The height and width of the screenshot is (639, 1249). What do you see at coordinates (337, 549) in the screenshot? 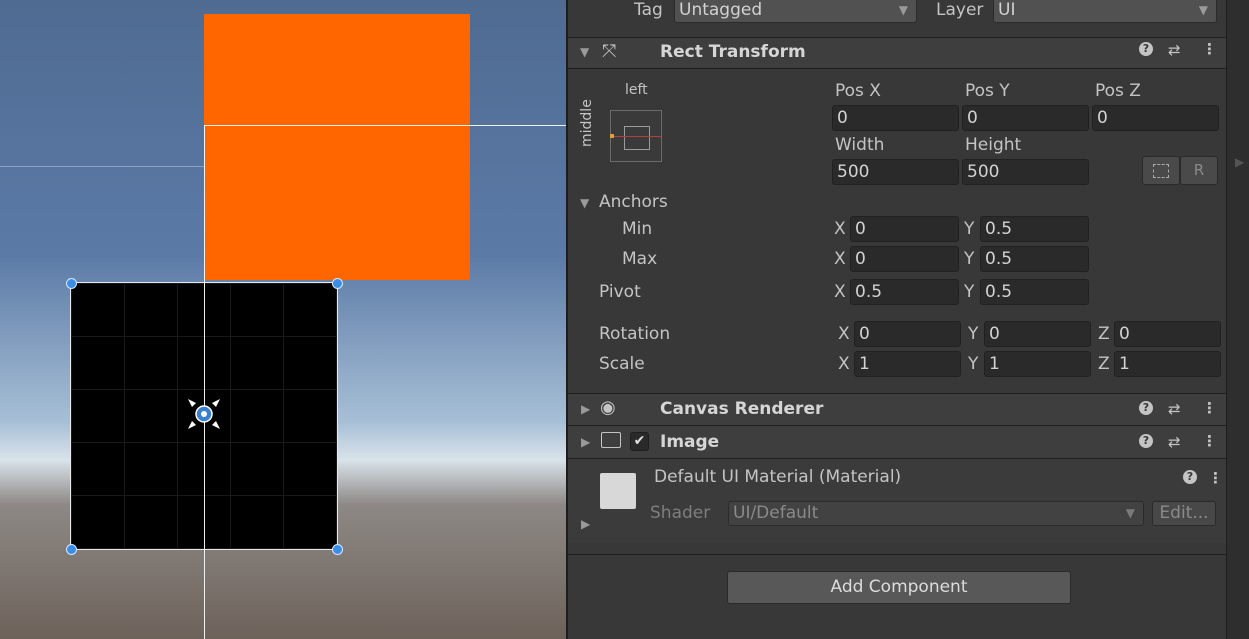
I see `resize-handle-bottom-right` at bounding box center [337, 549].